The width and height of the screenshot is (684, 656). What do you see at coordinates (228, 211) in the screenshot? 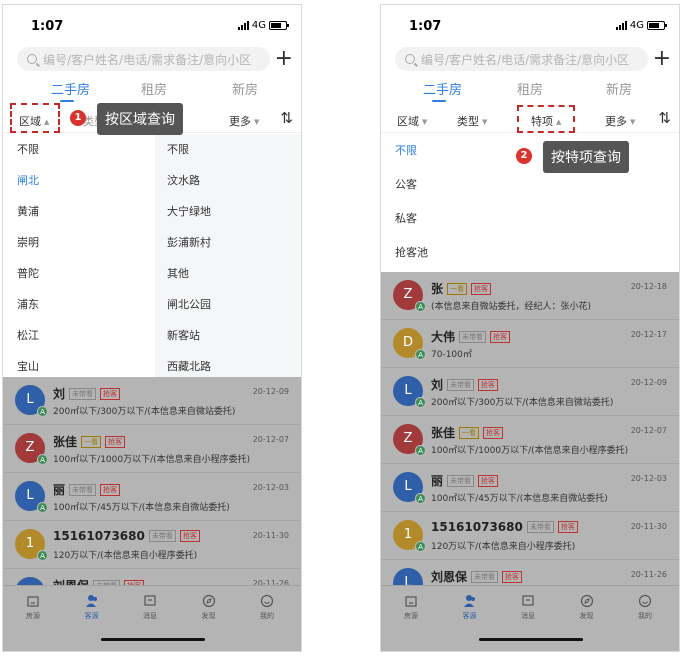
I see `subdistrict-item: 大宁绿地` at bounding box center [228, 211].